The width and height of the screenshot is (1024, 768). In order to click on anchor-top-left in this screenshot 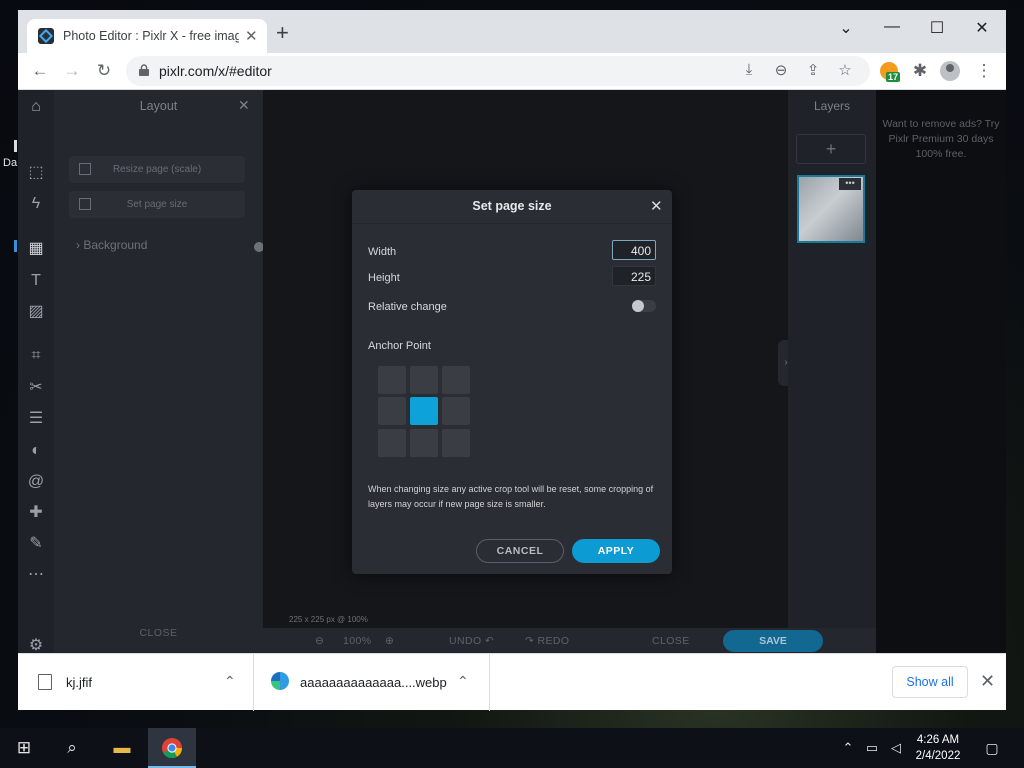, I will do `click(392, 380)`.